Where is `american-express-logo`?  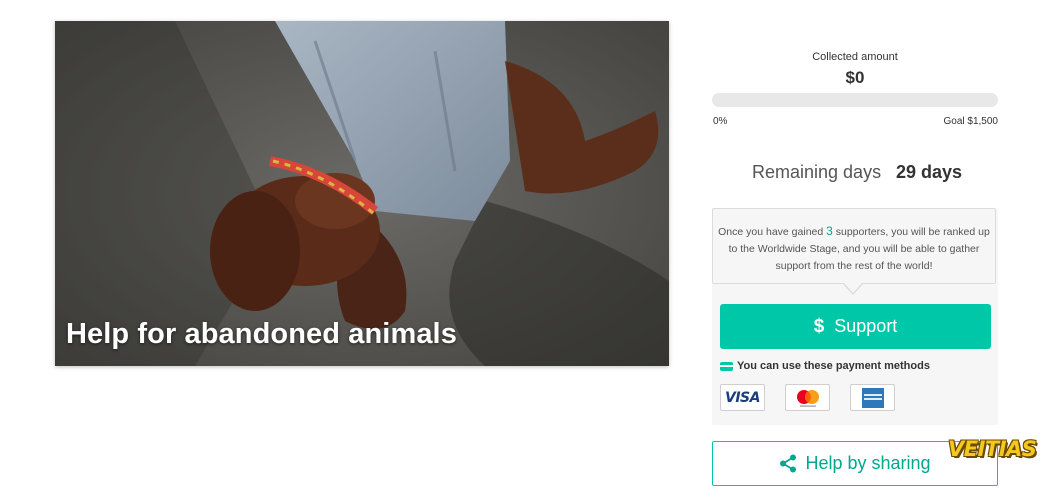 american-express-logo is located at coordinates (872, 397).